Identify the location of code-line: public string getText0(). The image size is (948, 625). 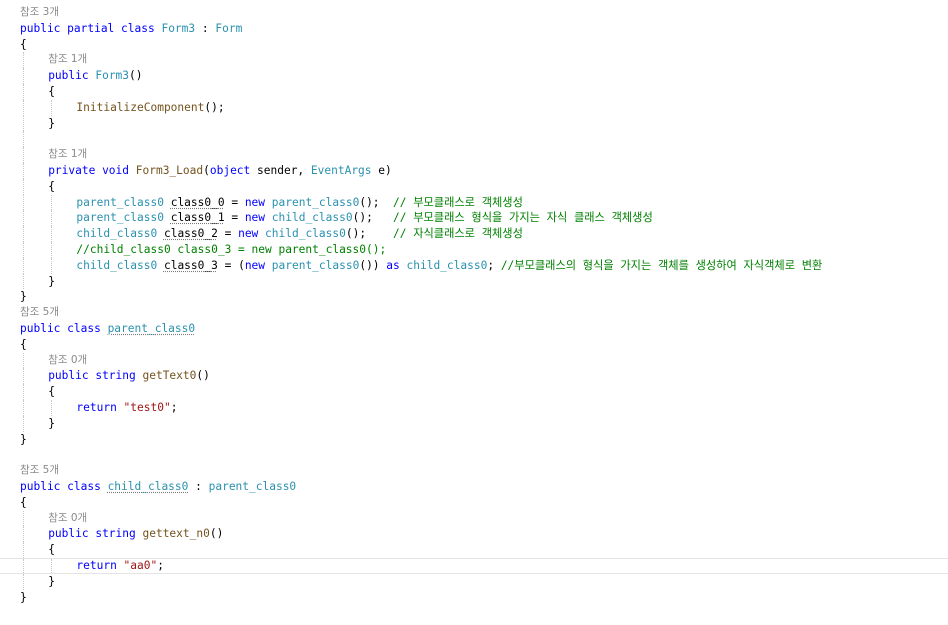
(474, 376).